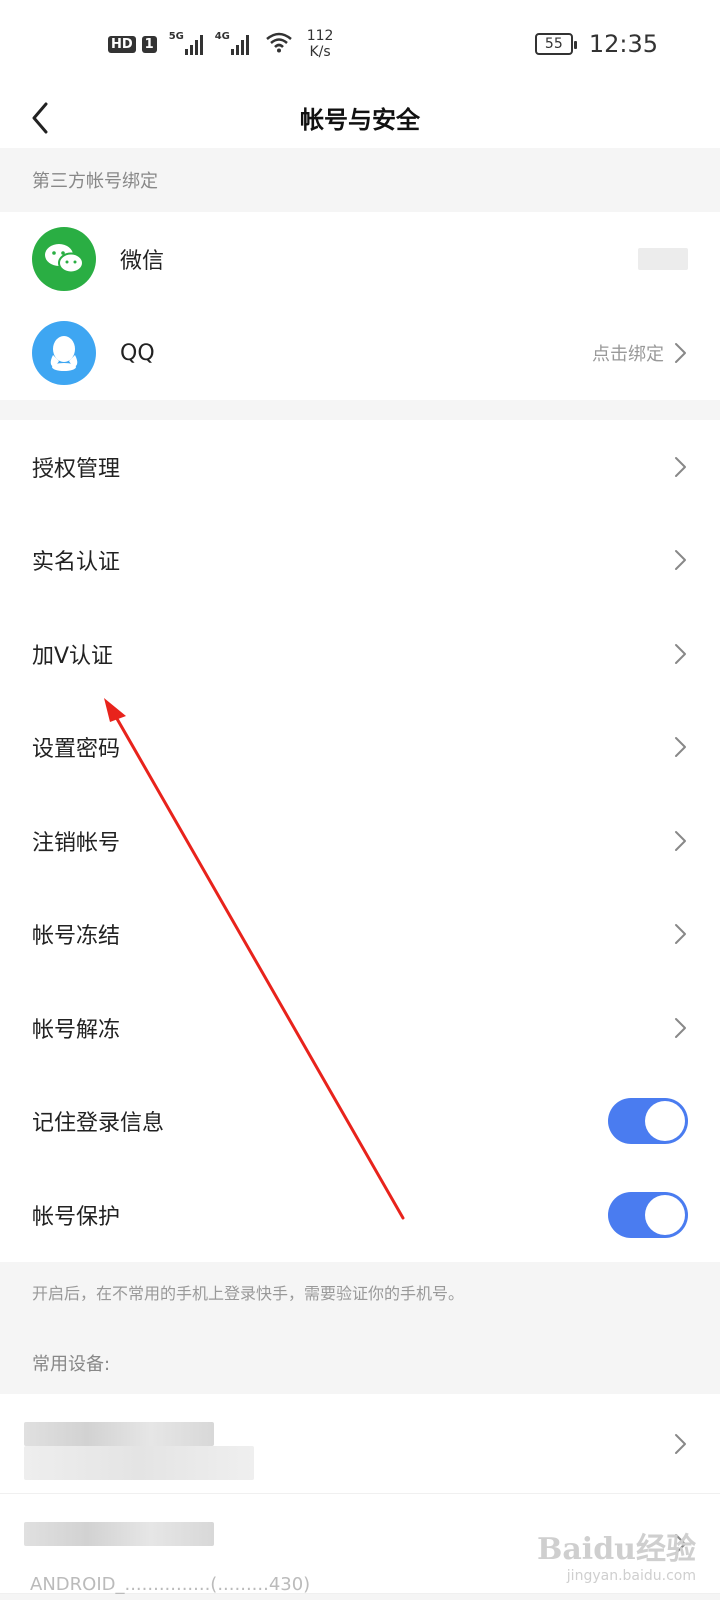 The image size is (720, 1600). I want to click on menu-item-v-verify: 加V认证, so click(360, 654).